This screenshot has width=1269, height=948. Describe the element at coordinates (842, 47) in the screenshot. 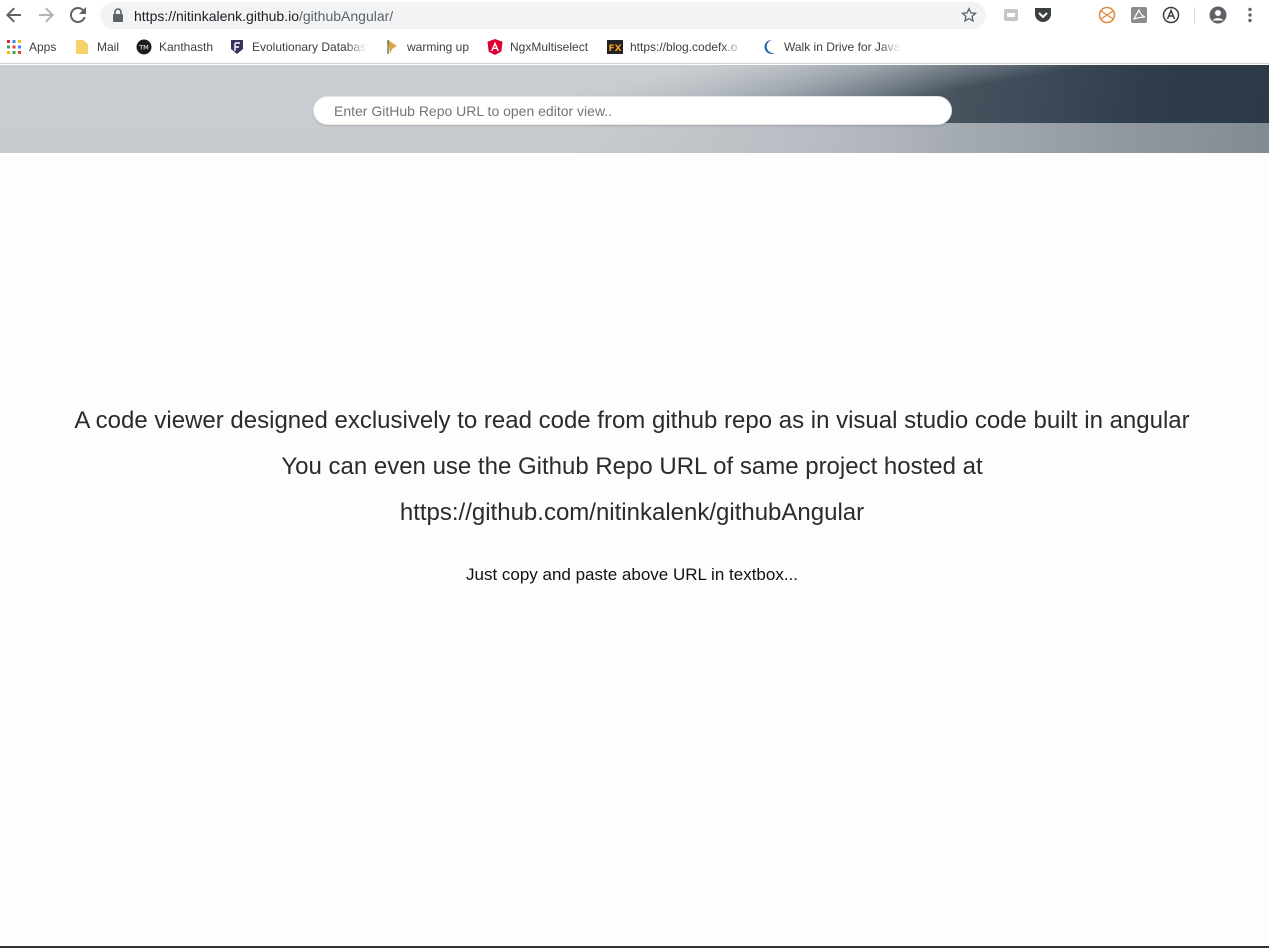

I see `bookmark-label: Walk in Drive for Java` at that location.